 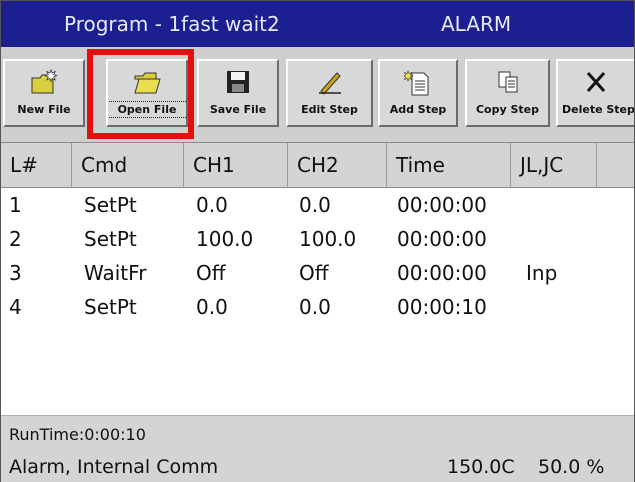 What do you see at coordinates (147, 109) in the screenshot?
I see `open-file-label: Open File` at bounding box center [147, 109].